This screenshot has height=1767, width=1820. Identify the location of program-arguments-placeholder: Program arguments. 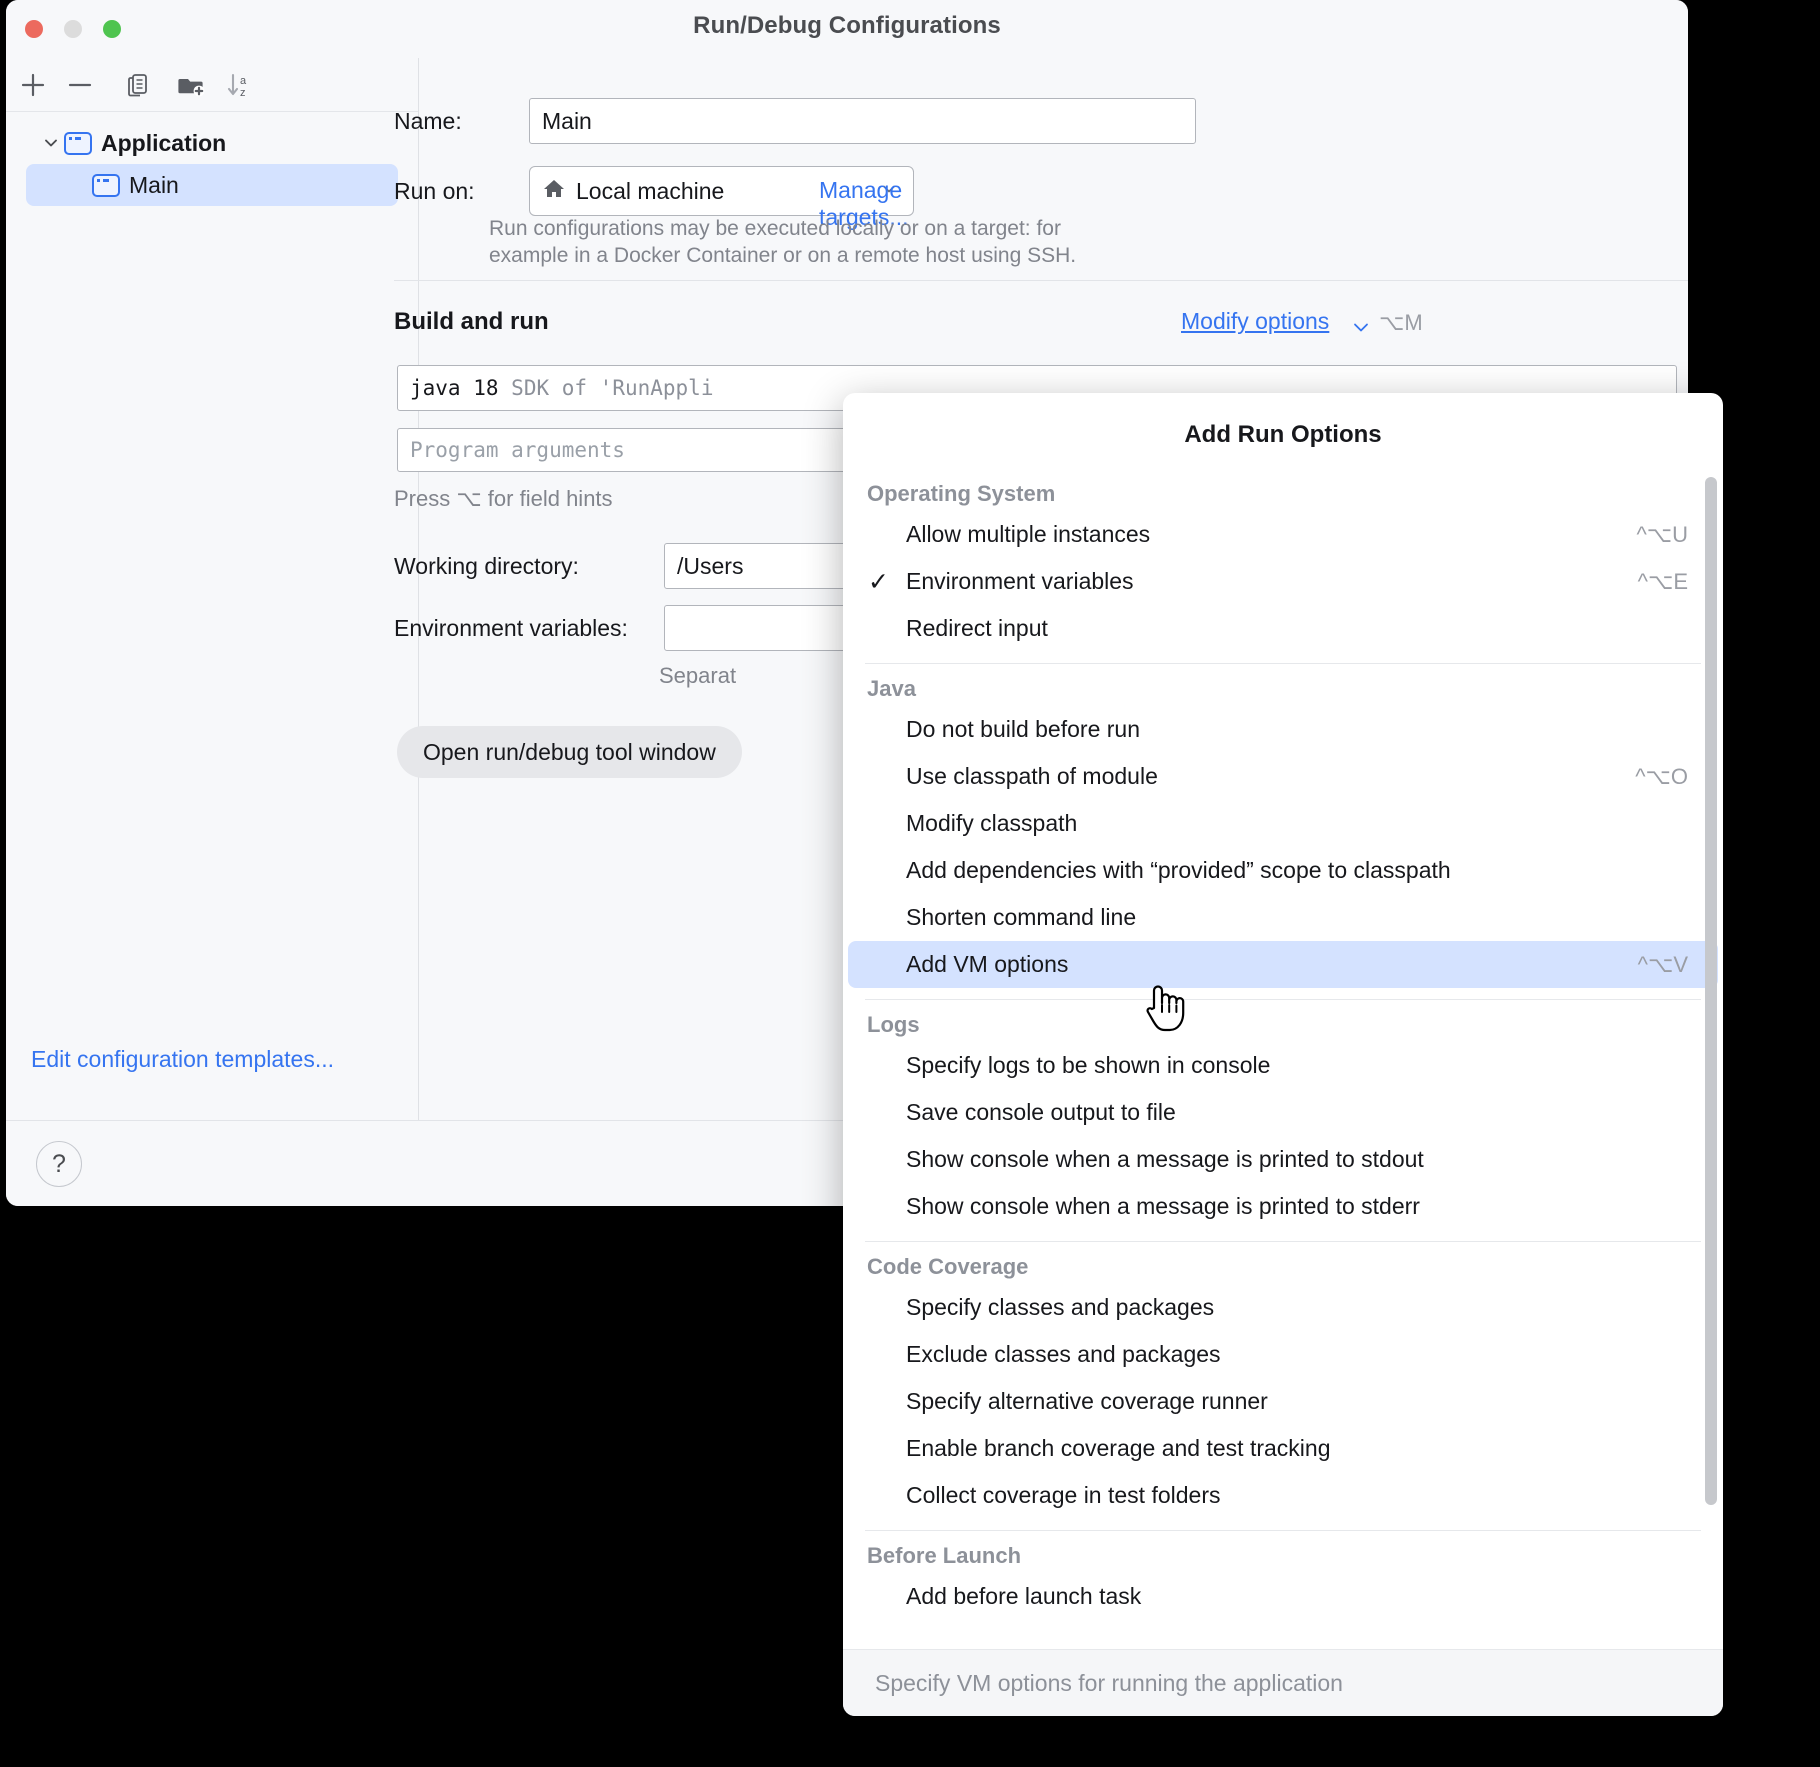
(517, 450).